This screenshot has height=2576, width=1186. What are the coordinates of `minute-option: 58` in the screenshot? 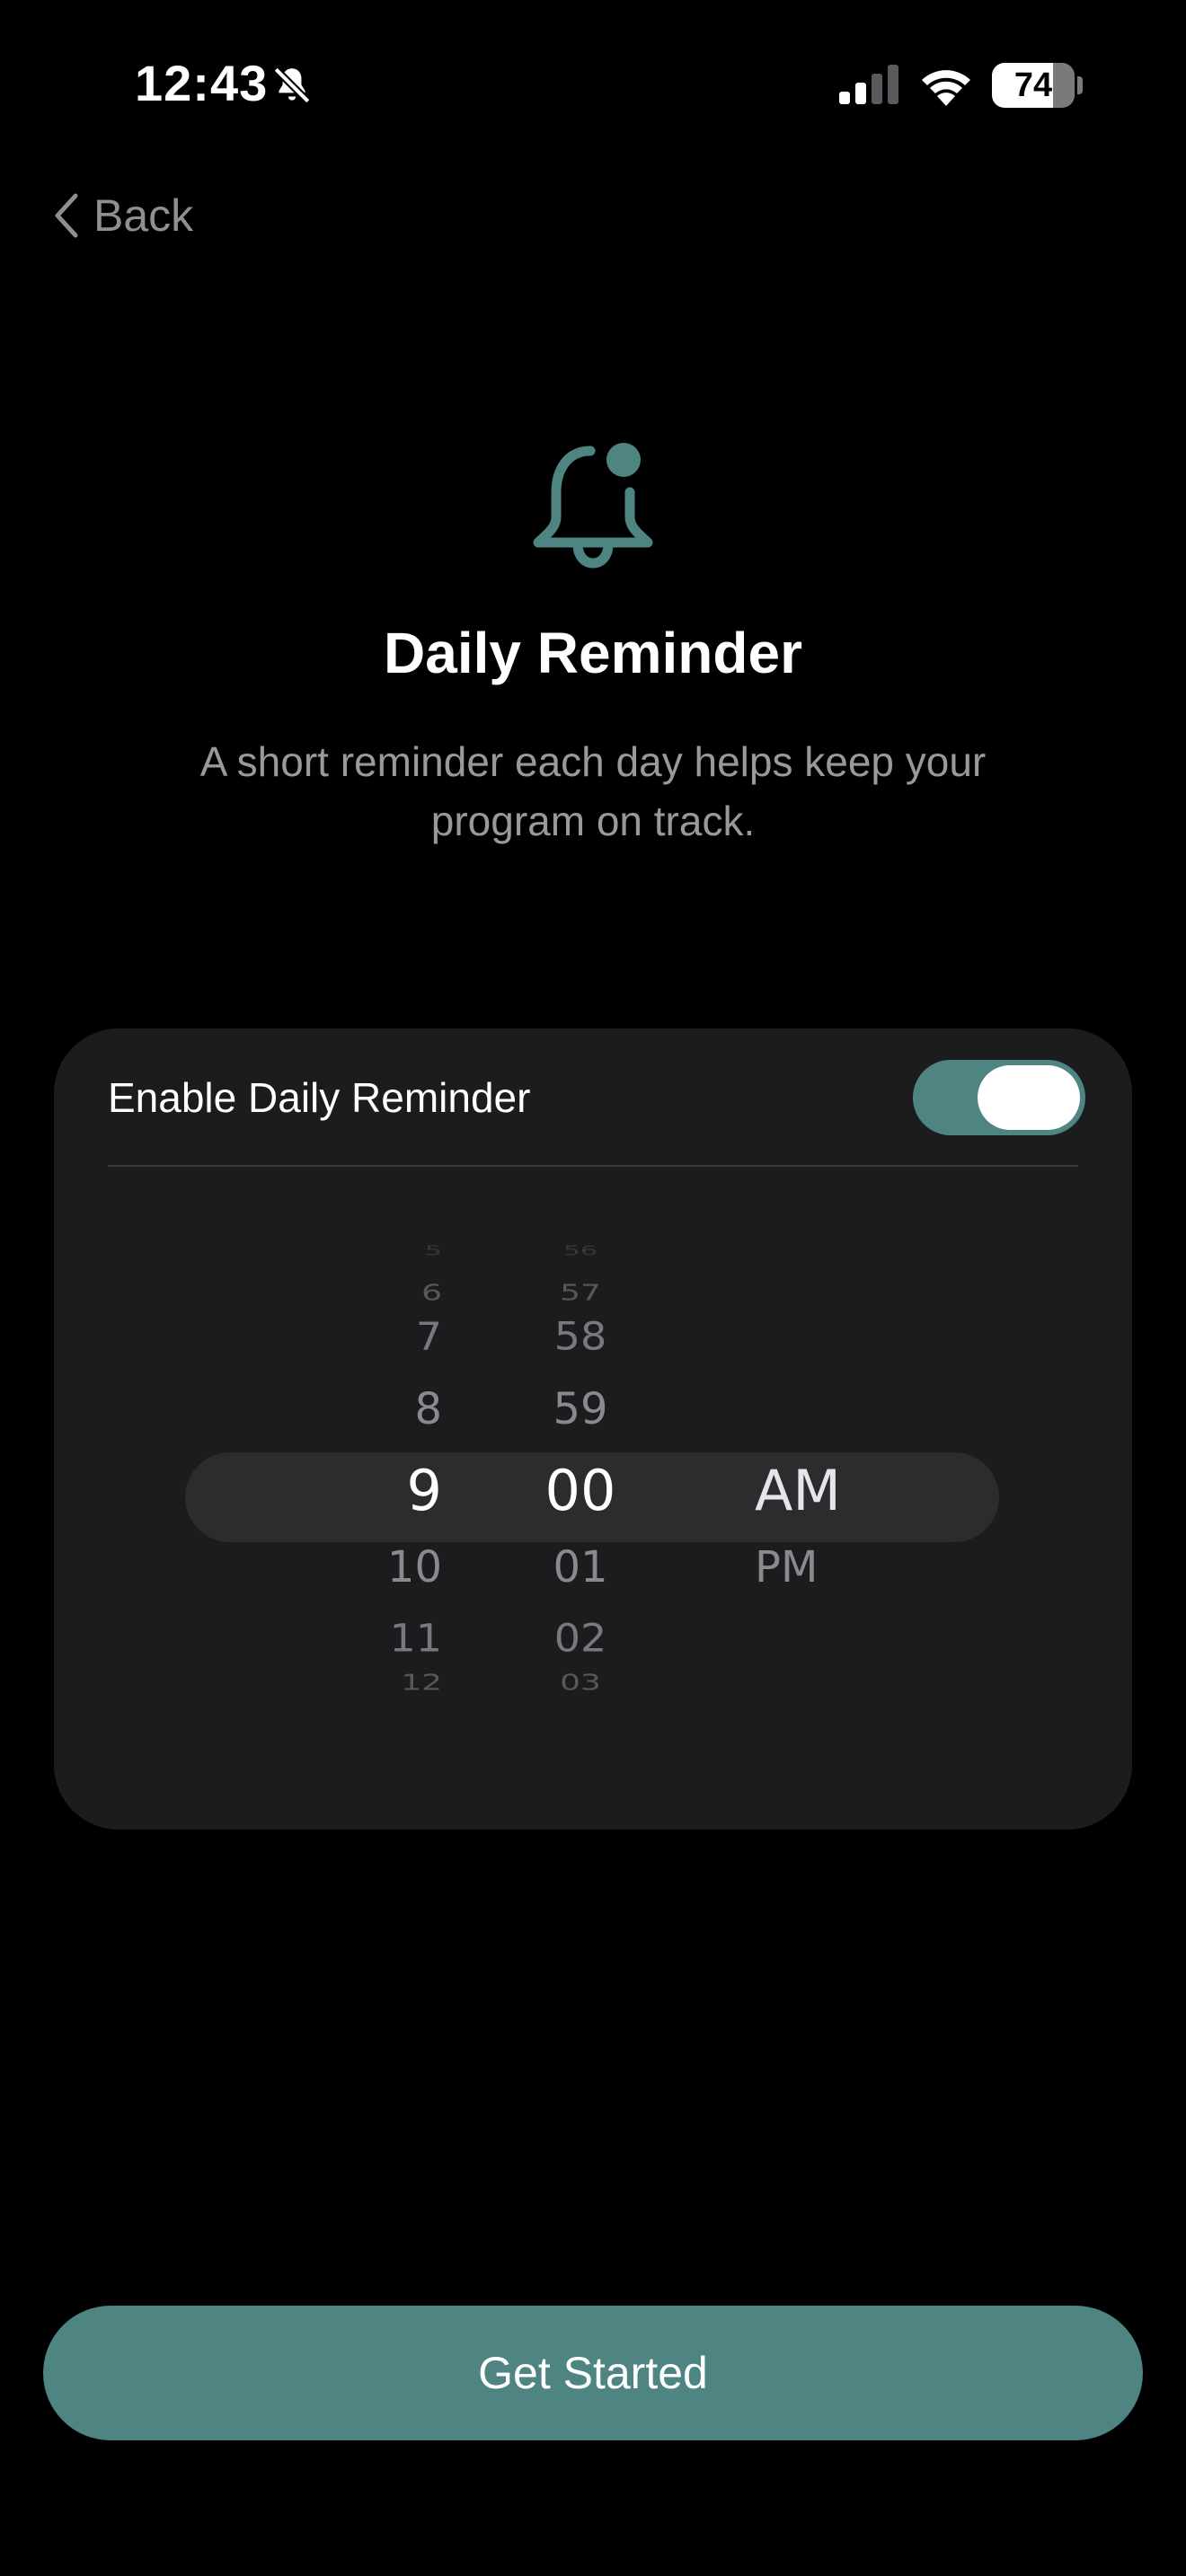 It's located at (580, 1336).